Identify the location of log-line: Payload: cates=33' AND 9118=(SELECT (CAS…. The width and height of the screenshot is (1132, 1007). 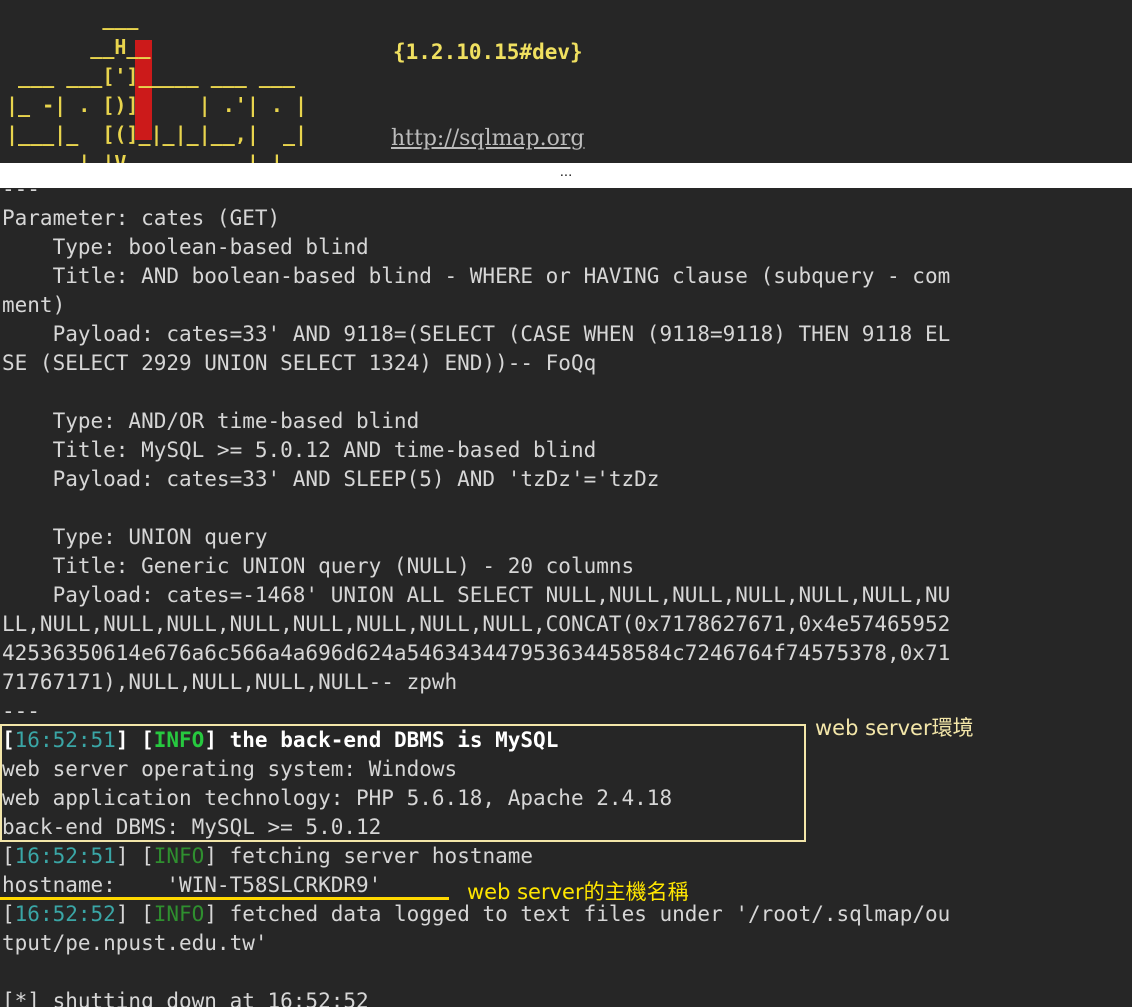
(476, 334).